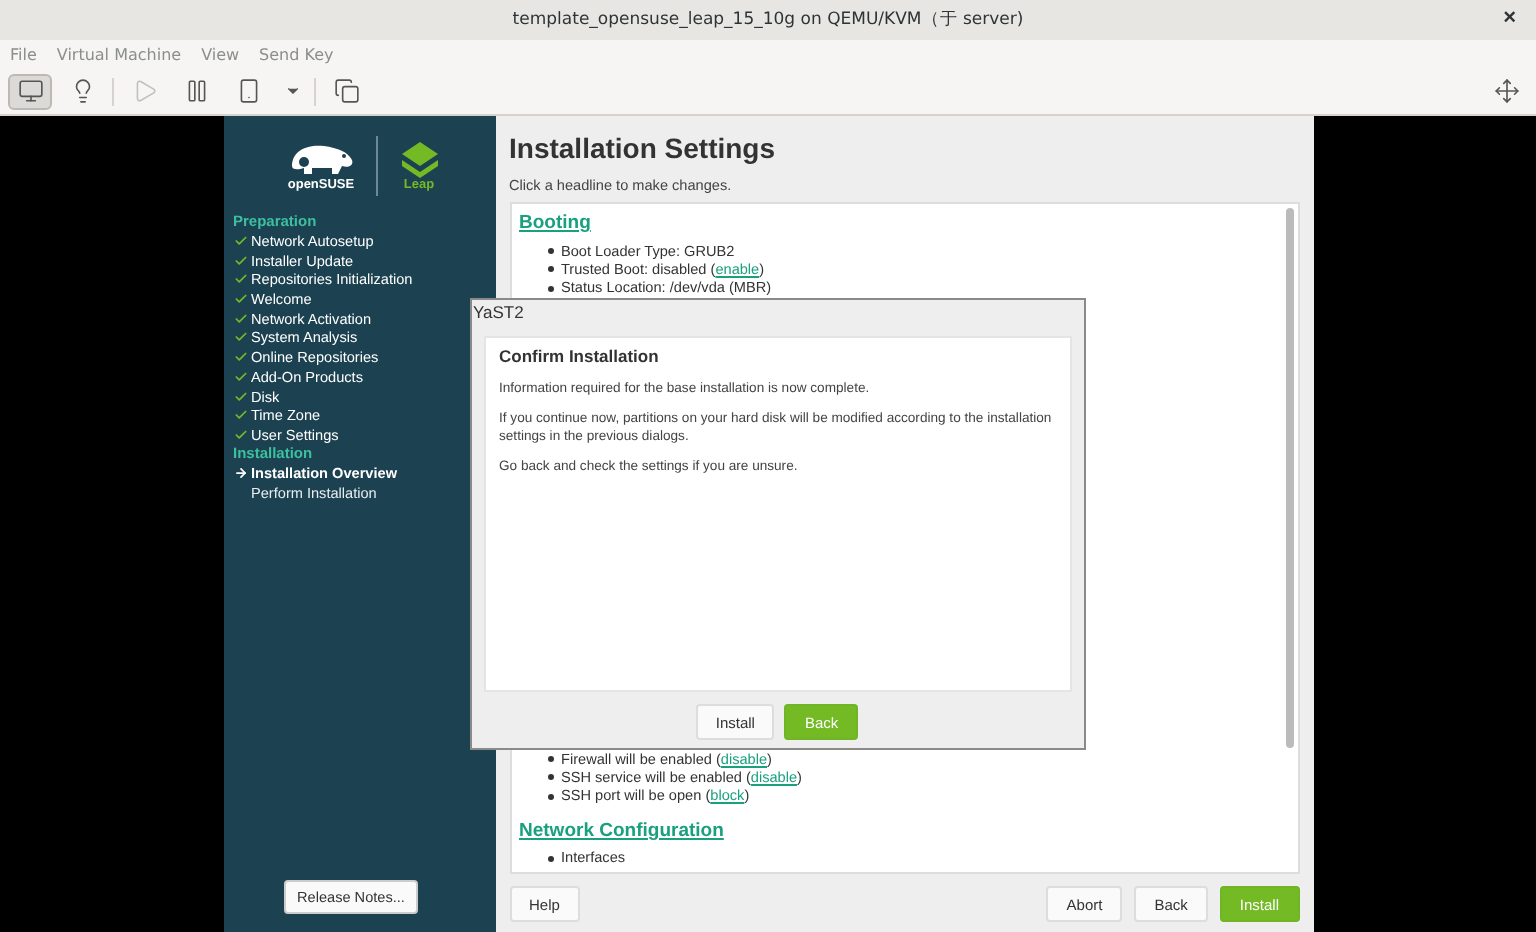 The image size is (1536, 932). Describe the element at coordinates (292, 91) in the screenshot. I see `caret-icon` at that location.